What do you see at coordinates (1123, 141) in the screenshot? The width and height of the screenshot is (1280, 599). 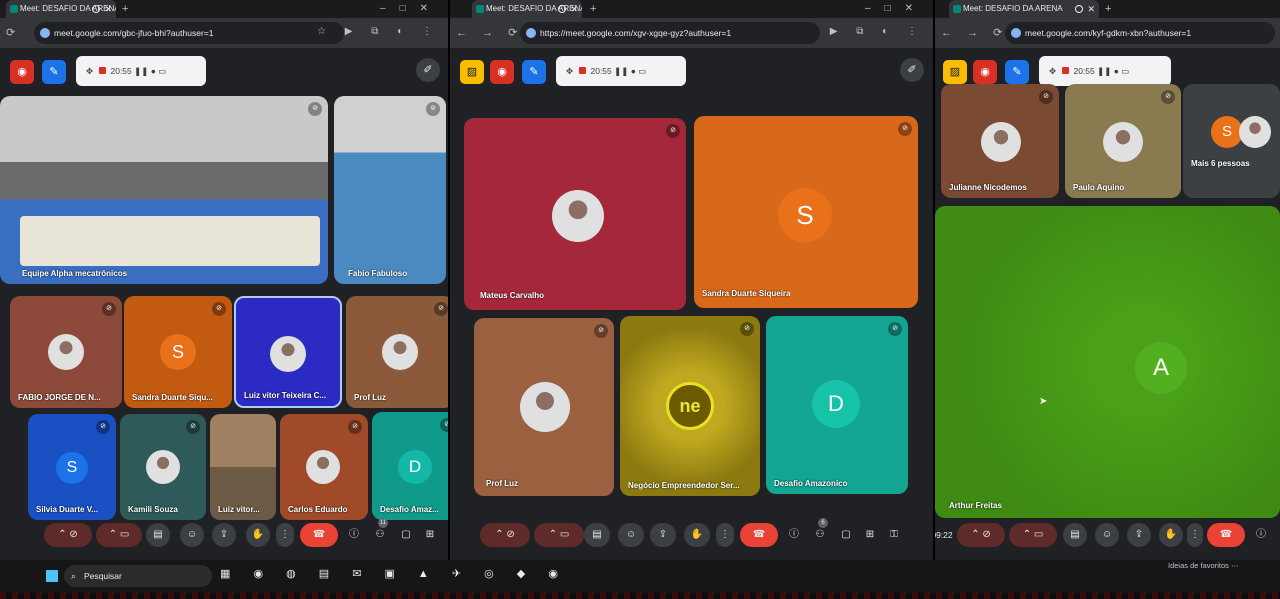 I see `participant-tile: ⊘ Paulo Aquino` at bounding box center [1123, 141].